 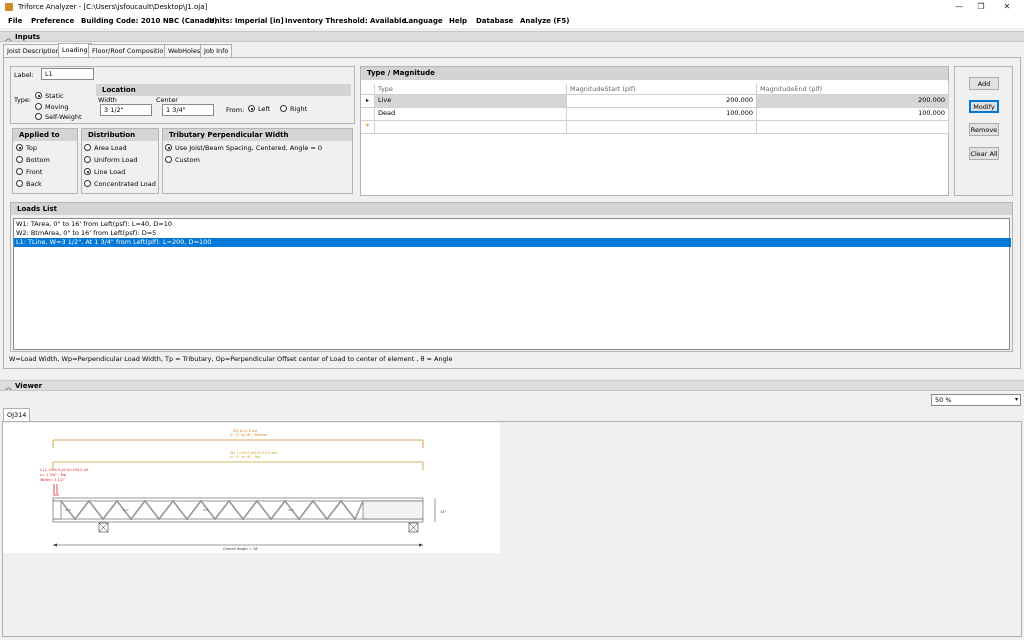 I want to click on tab-job-info: Job Info, so click(x=216, y=50).